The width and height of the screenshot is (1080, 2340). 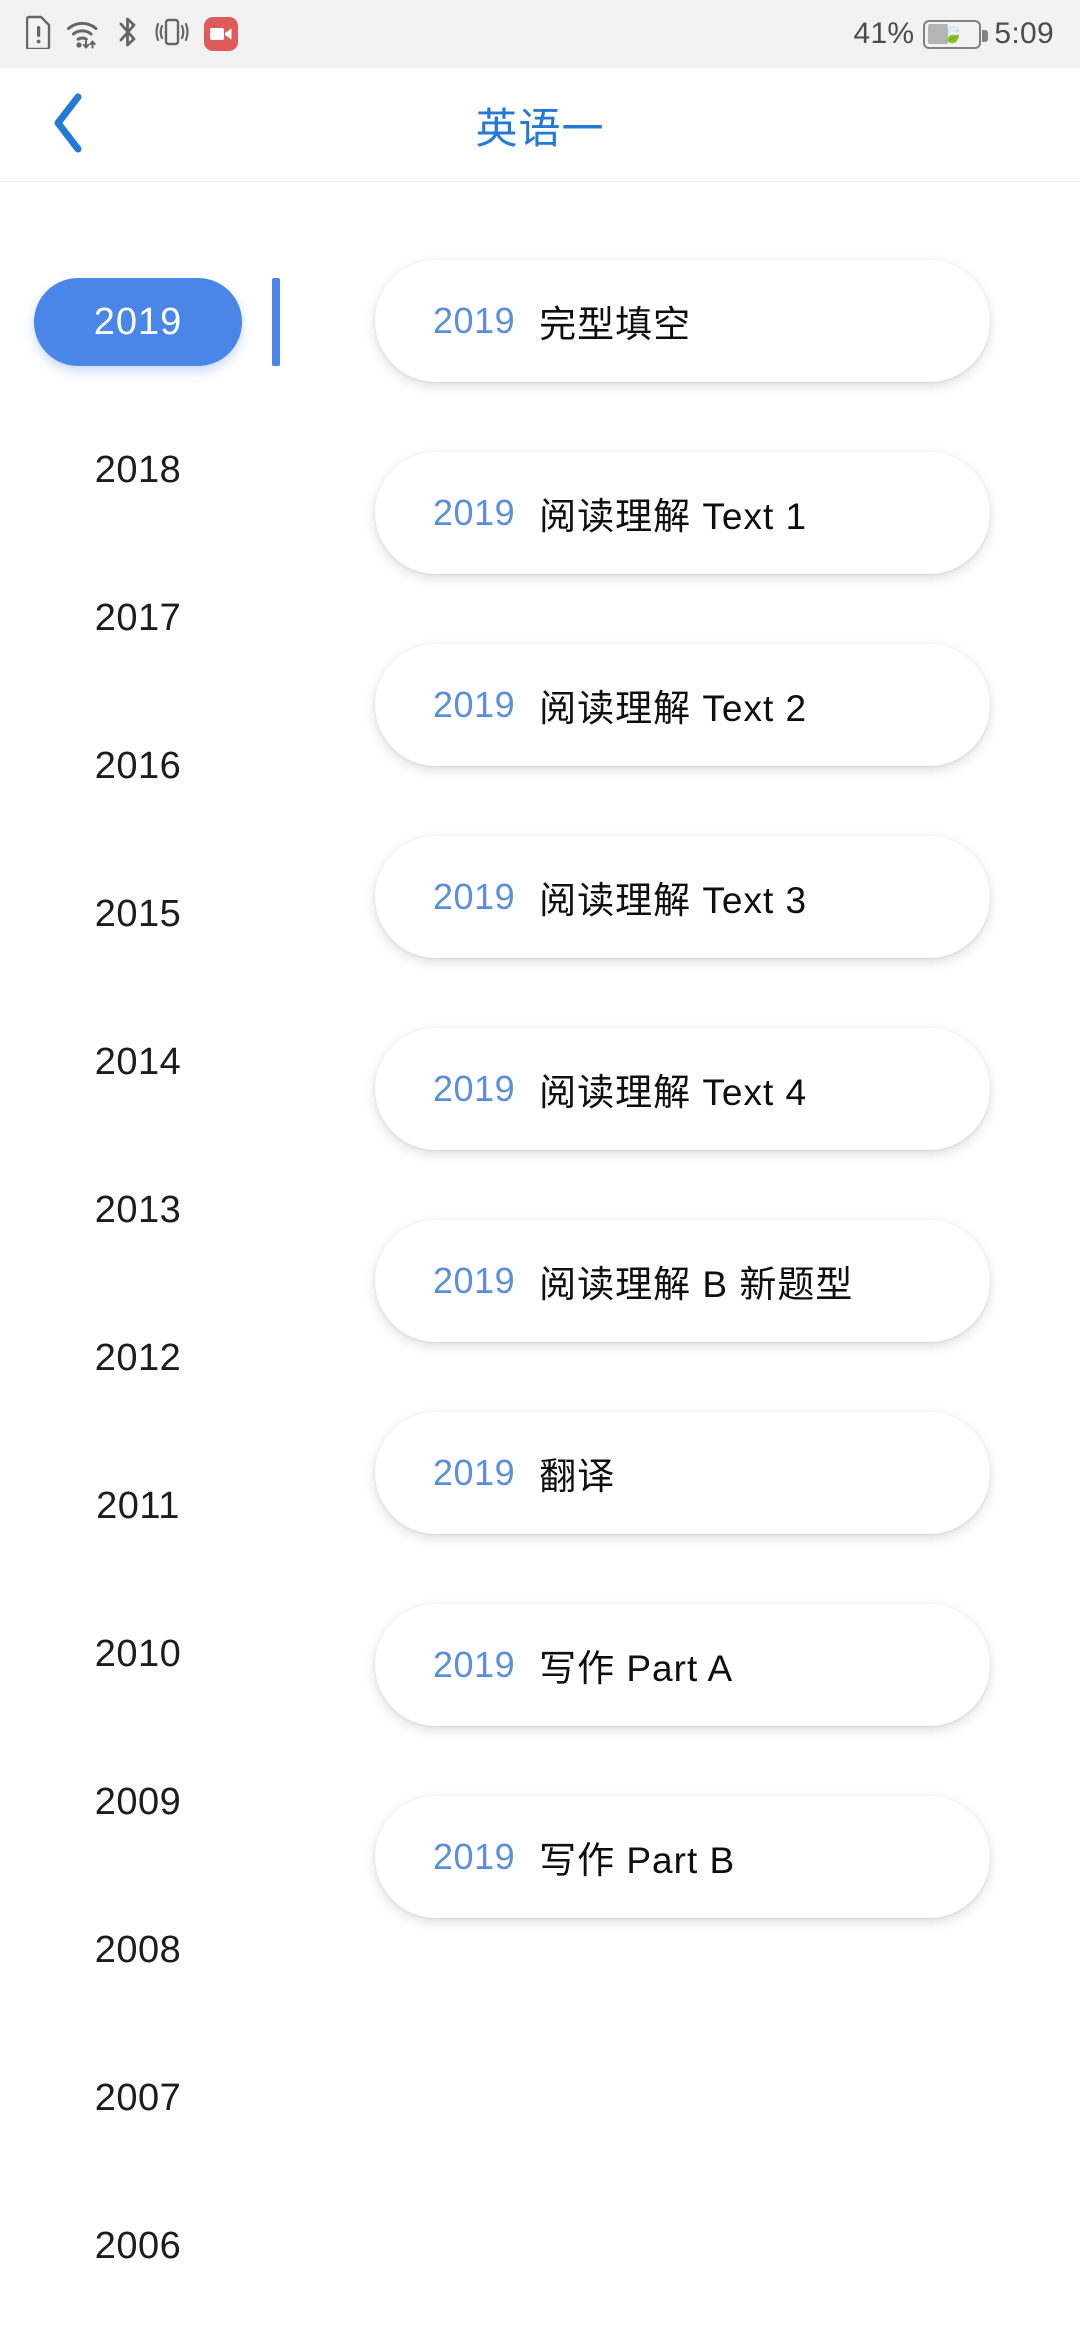 I want to click on battery-icon: 🍃, so click(x=956, y=34).